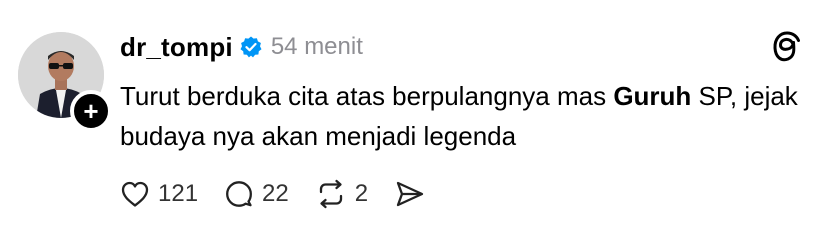 The image size is (828, 248). What do you see at coordinates (652, 96) in the screenshot?
I see `post-text-bold: Guruh` at bounding box center [652, 96].